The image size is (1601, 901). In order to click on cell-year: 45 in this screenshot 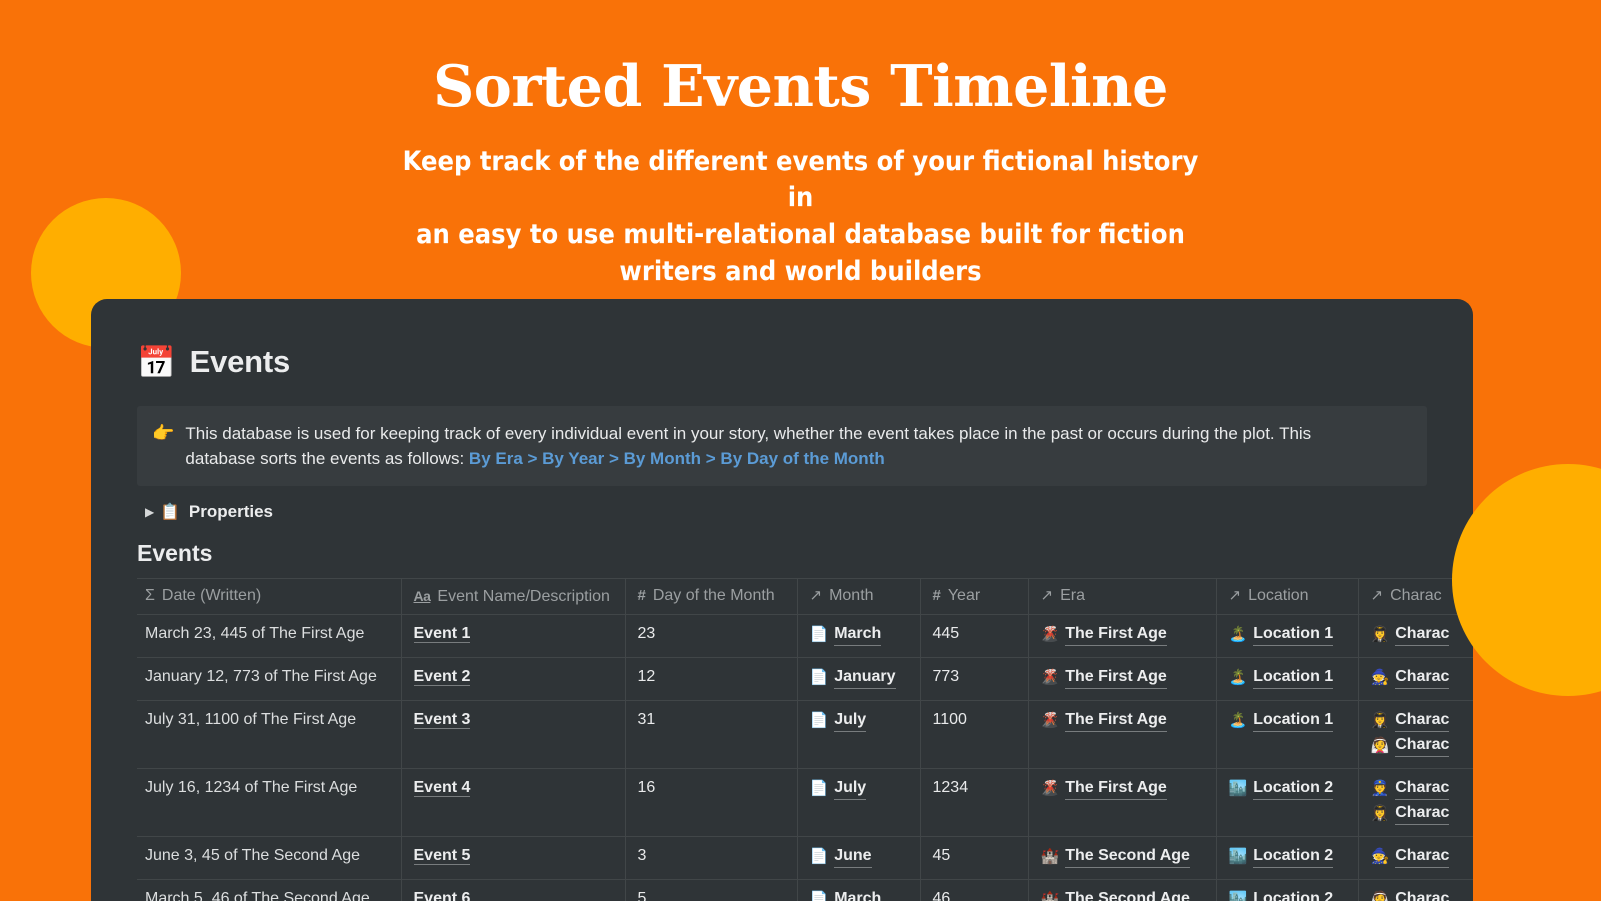, I will do `click(974, 858)`.